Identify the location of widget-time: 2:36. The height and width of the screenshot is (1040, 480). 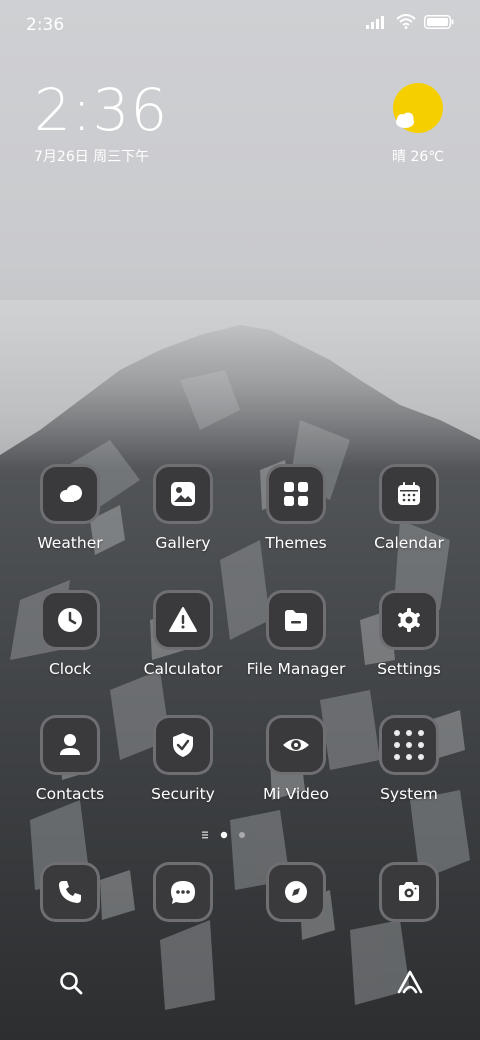
(101, 110).